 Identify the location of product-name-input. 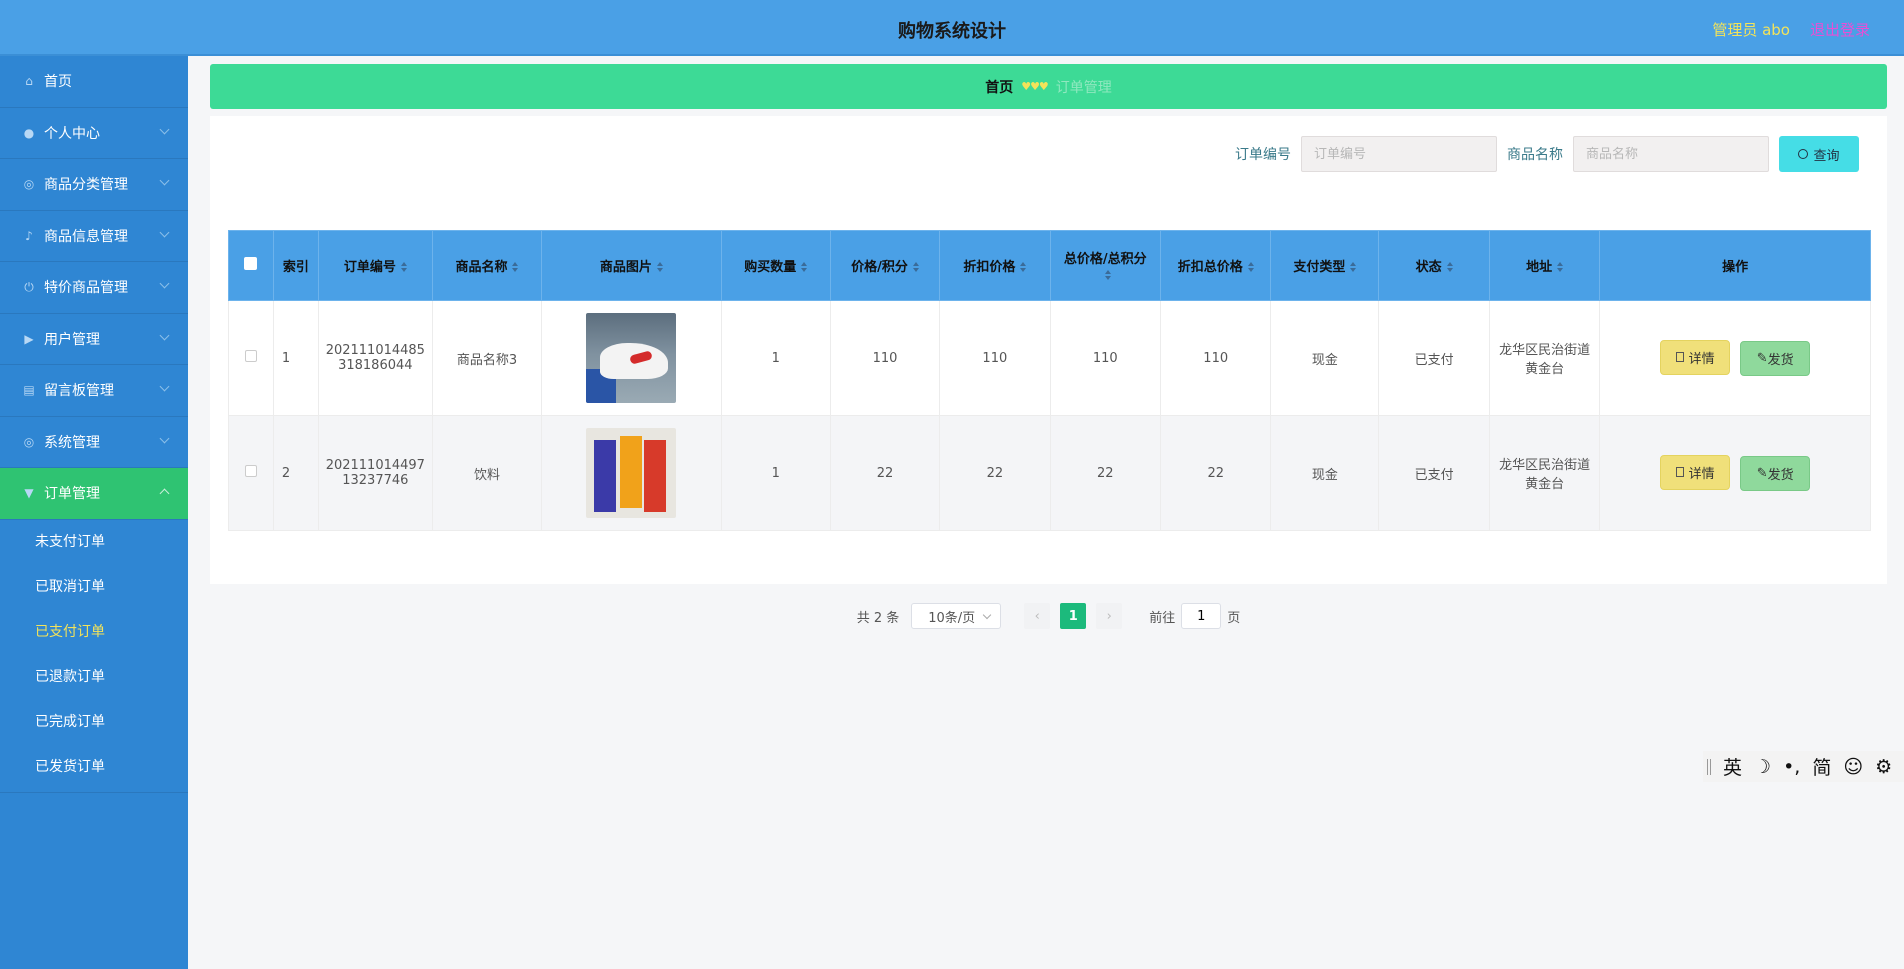
(1671, 154).